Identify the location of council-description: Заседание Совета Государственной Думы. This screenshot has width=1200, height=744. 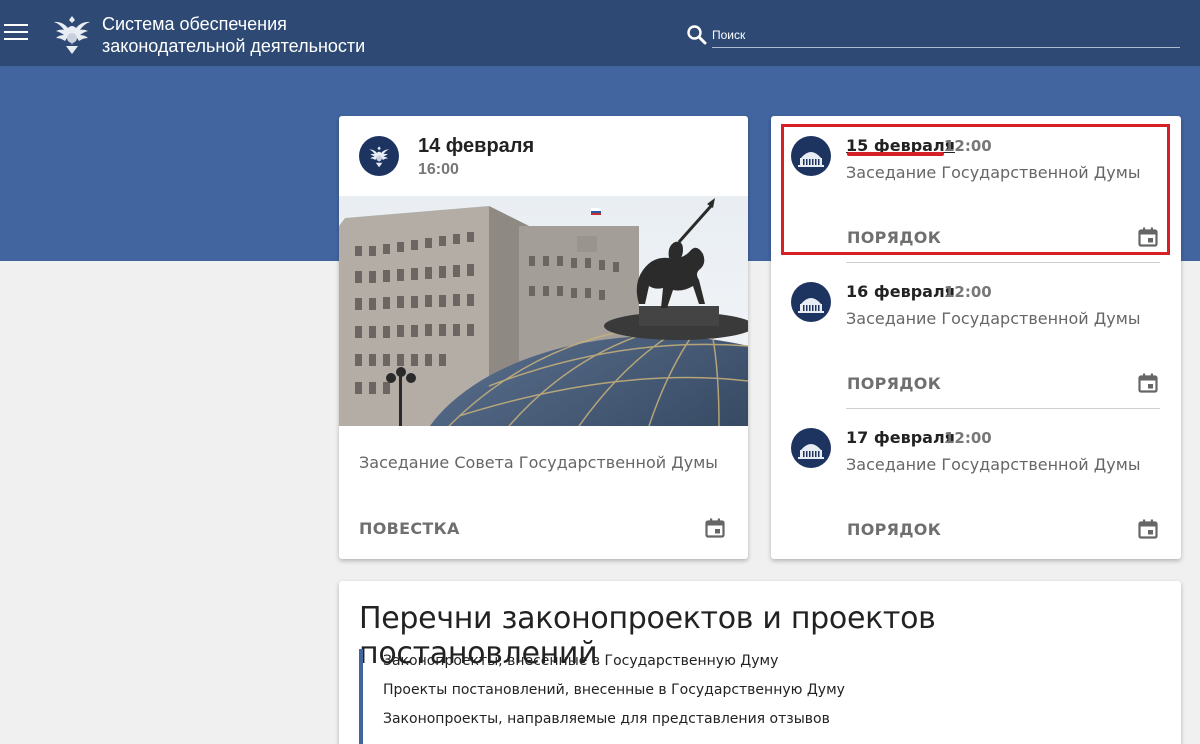
(538, 462).